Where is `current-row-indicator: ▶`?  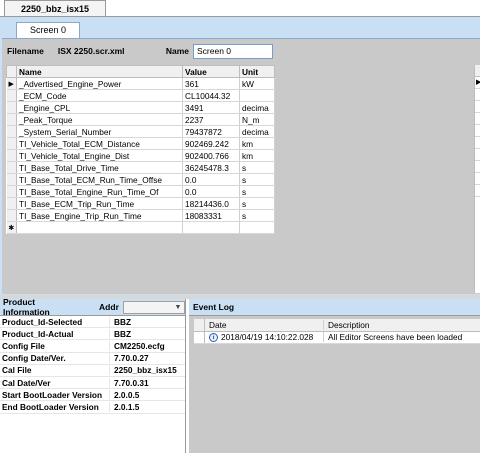
current-row-indicator: ▶ is located at coordinates (11, 83).